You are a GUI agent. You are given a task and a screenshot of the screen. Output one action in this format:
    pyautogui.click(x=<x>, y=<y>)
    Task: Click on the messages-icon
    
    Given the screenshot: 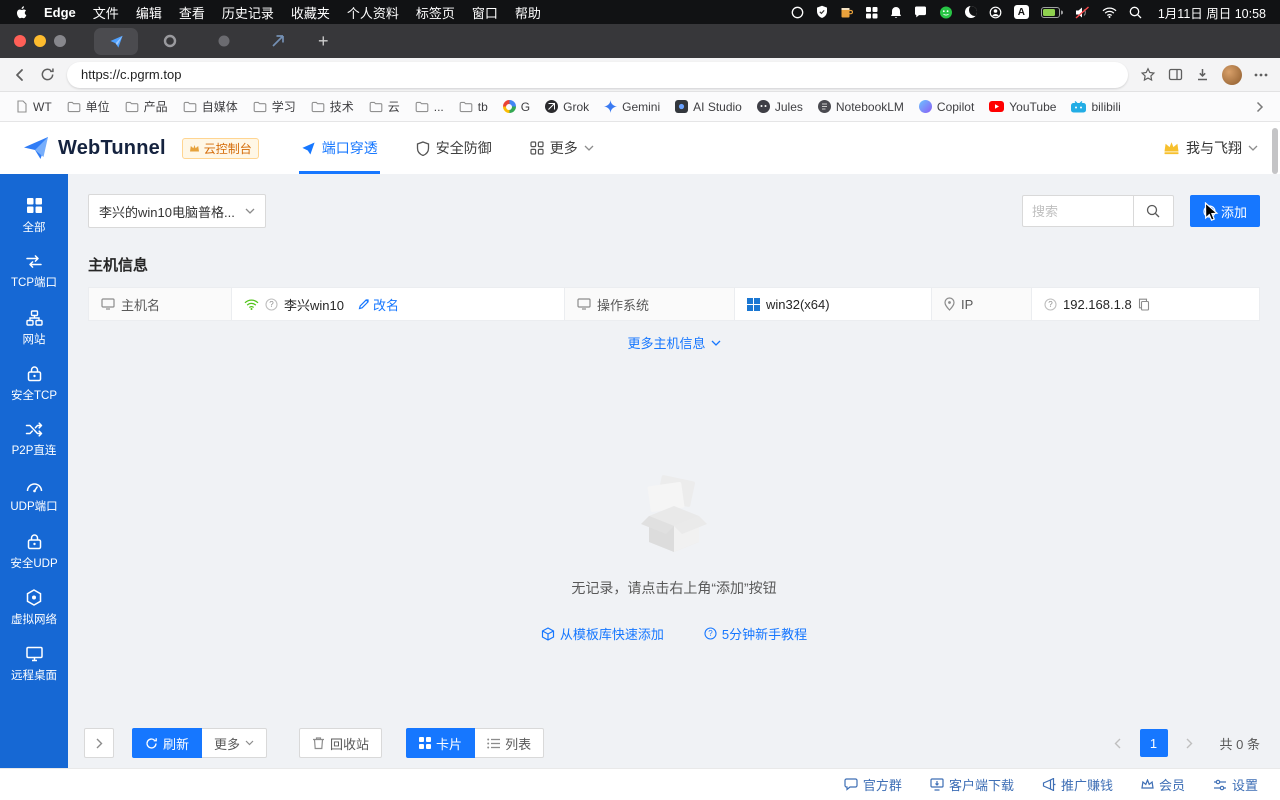 What is the action you would take?
    pyautogui.click(x=920, y=12)
    